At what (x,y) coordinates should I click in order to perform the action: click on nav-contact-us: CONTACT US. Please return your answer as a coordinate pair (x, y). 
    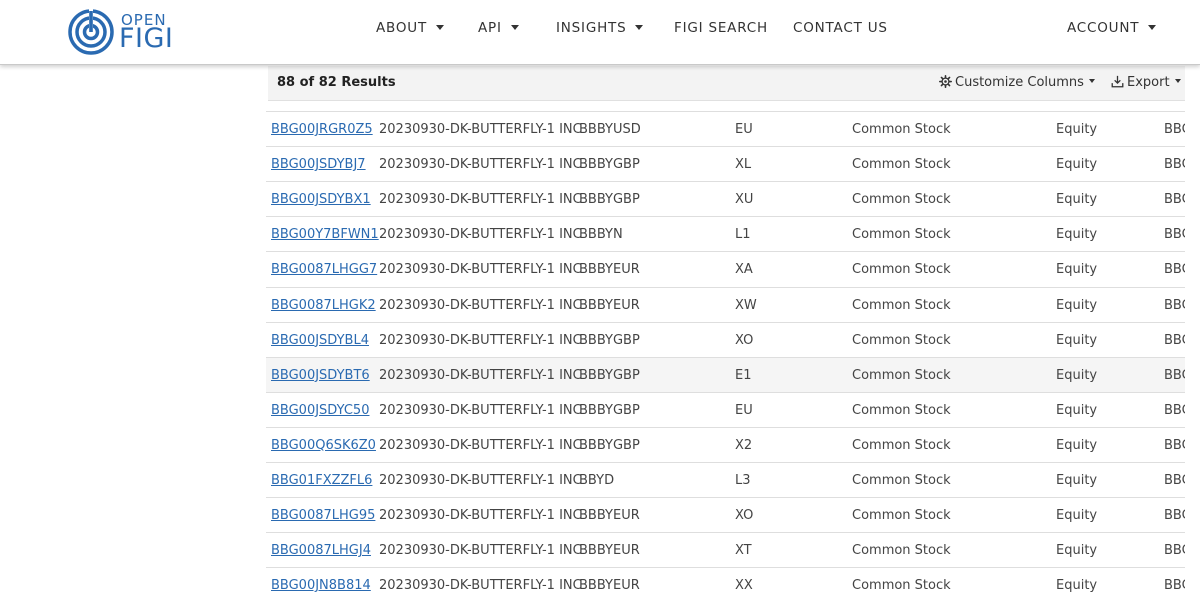
    Looking at the image, I should click on (840, 28).